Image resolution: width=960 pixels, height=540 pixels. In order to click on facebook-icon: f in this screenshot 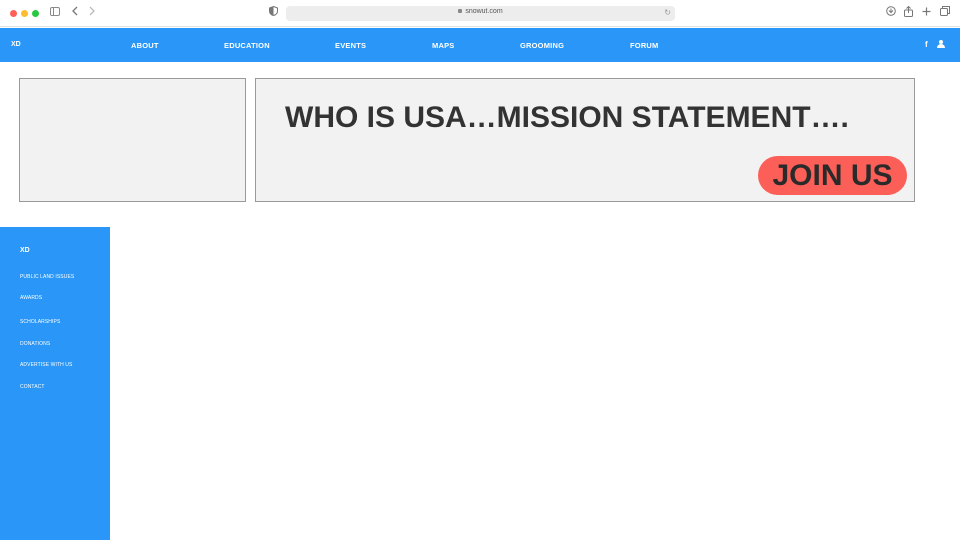, I will do `click(926, 44)`.